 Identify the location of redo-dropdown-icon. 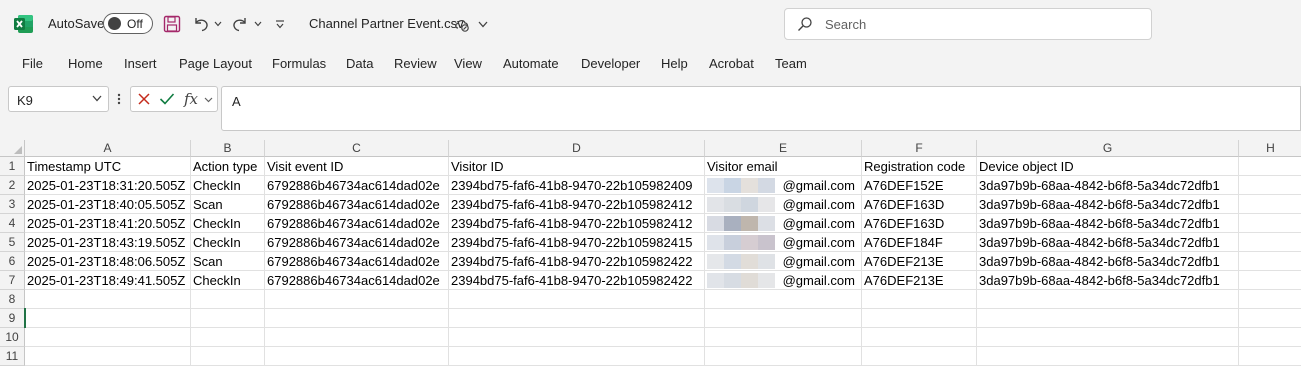
(258, 24).